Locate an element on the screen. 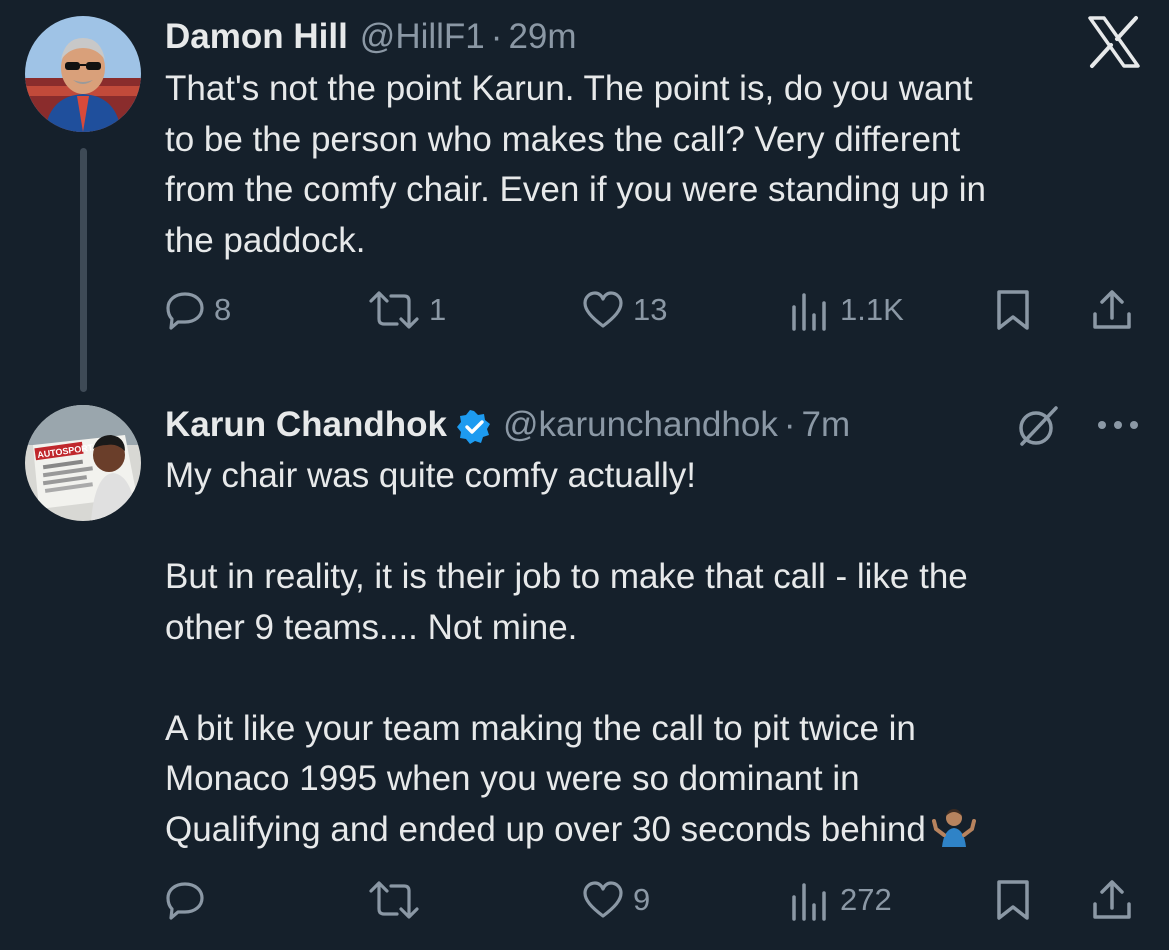  reply-button is located at coordinates (189, 900).